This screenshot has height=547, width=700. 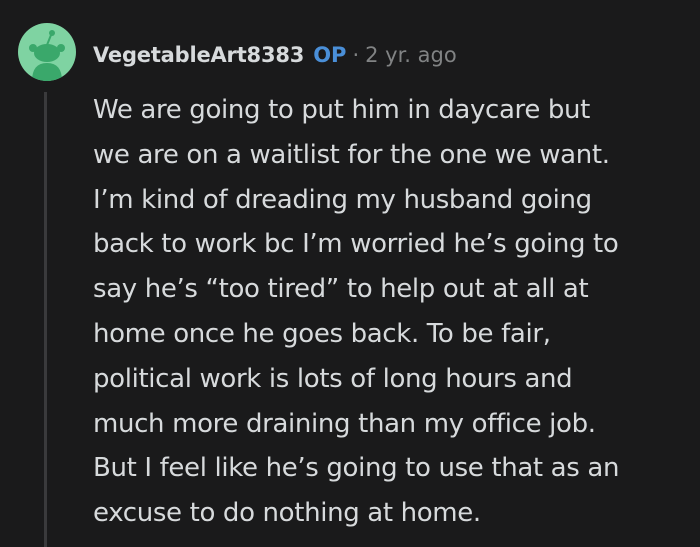 What do you see at coordinates (342, 199) in the screenshot?
I see `comment-body-line: I’m kind of dreading my husband going` at bounding box center [342, 199].